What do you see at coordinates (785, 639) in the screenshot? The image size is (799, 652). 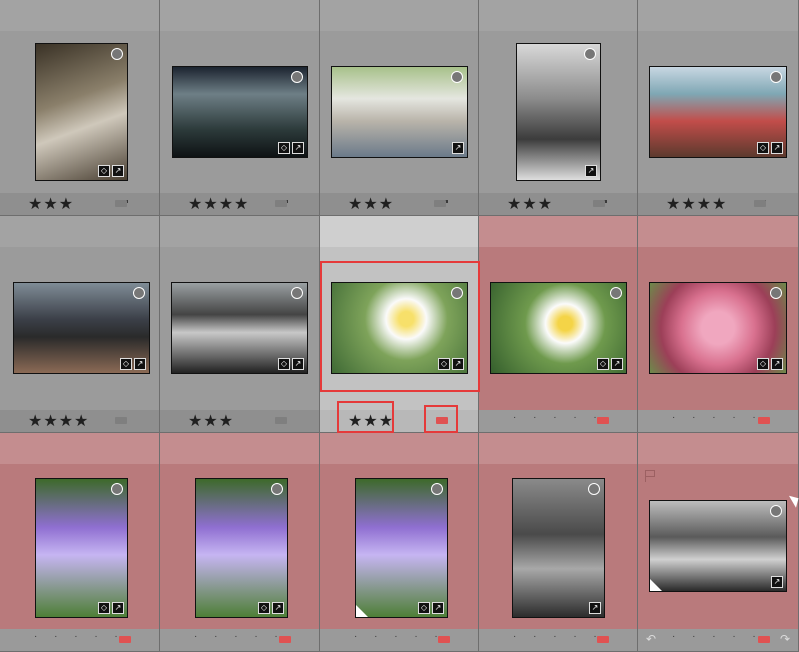 I see `rotate-right-icon: ↷` at bounding box center [785, 639].